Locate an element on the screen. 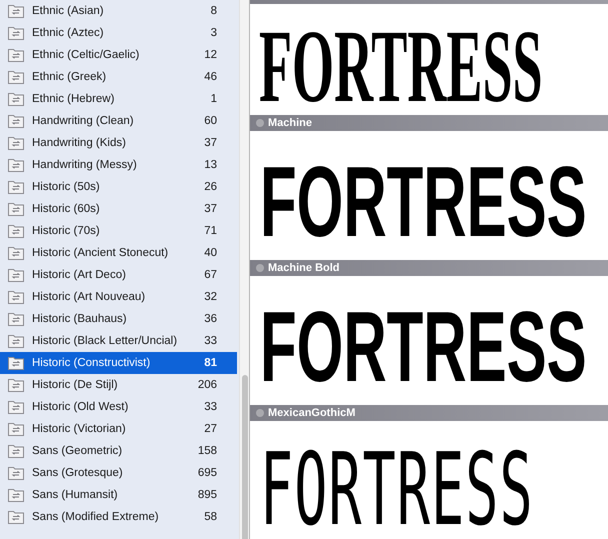  sidebar-item: Ethnic (Asian) 8 is located at coordinates (118, 11).